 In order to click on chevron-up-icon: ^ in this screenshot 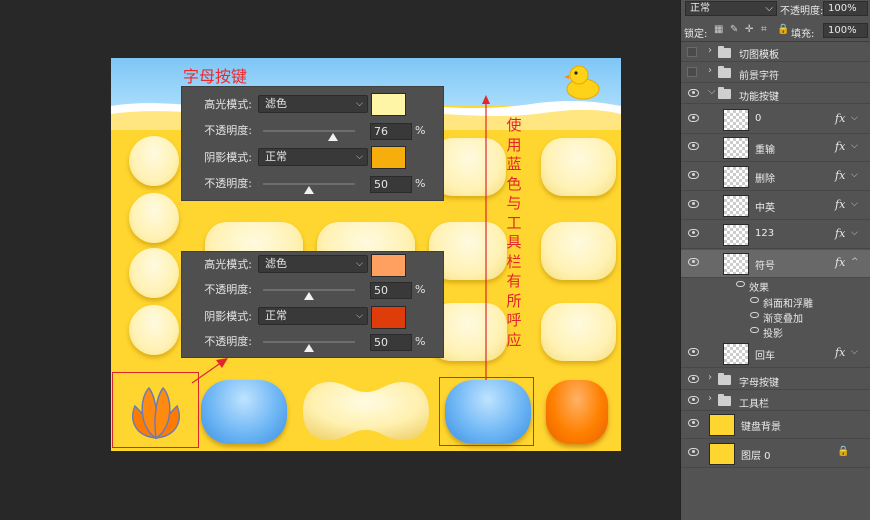, I will do `click(855, 262)`.